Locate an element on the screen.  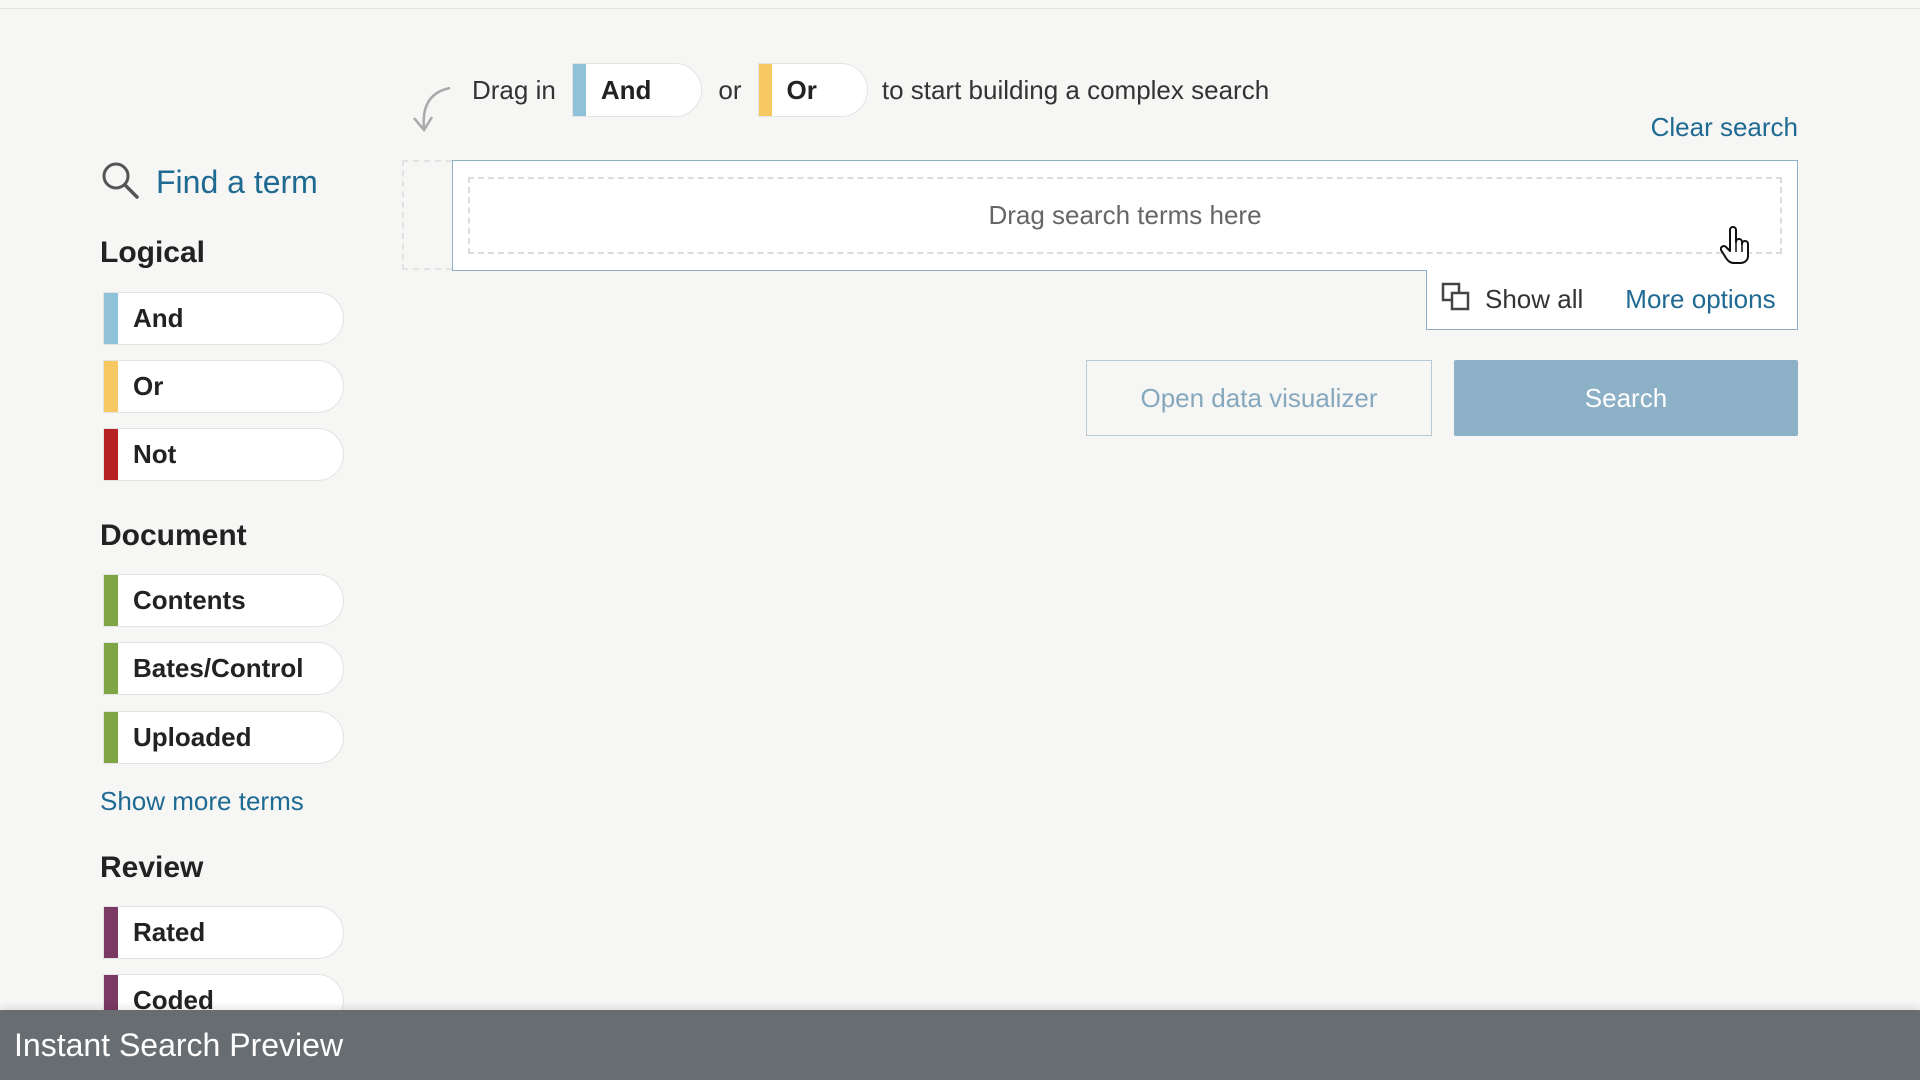
hint-or-term: Or is located at coordinates (812, 90).